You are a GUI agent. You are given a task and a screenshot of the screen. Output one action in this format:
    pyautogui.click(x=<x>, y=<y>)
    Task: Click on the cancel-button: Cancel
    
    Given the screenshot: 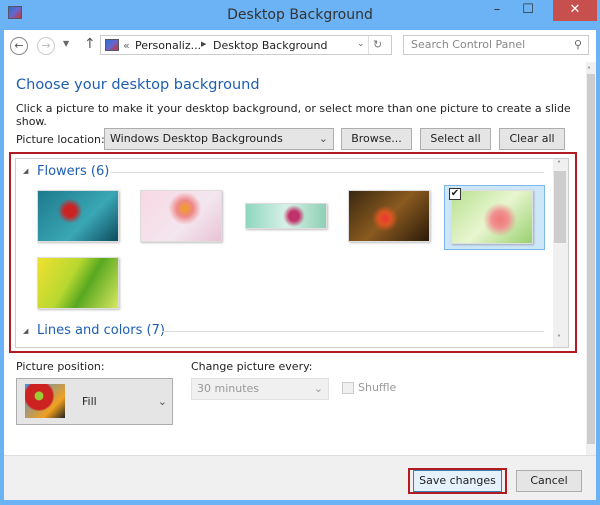 What is the action you would take?
    pyautogui.click(x=549, y=481)
    